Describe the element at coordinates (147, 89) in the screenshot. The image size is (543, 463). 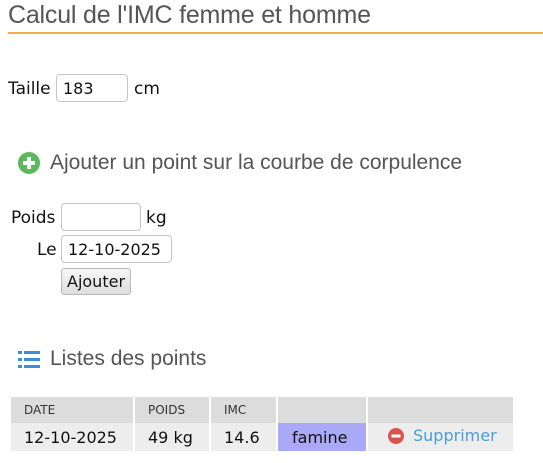
I see `height-unit: cm` at that location.